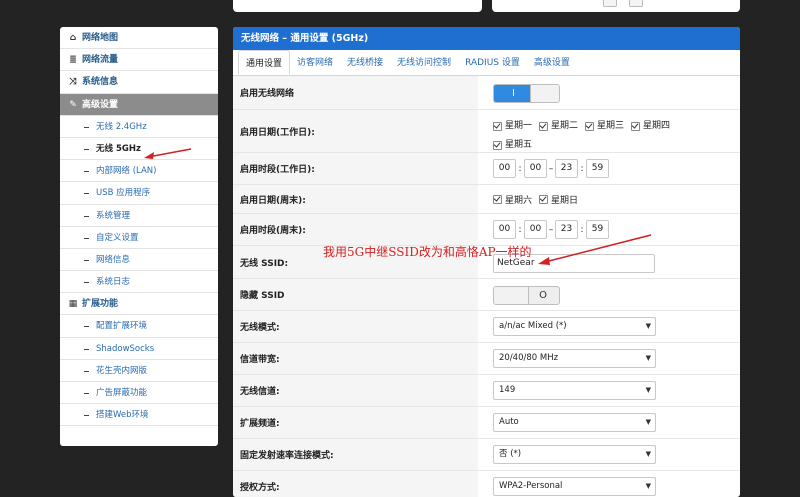 The width and height of the screenshot is (800, 497). I want to click on sidebar-item: 内部网络 (LAN), so click(139, 171).